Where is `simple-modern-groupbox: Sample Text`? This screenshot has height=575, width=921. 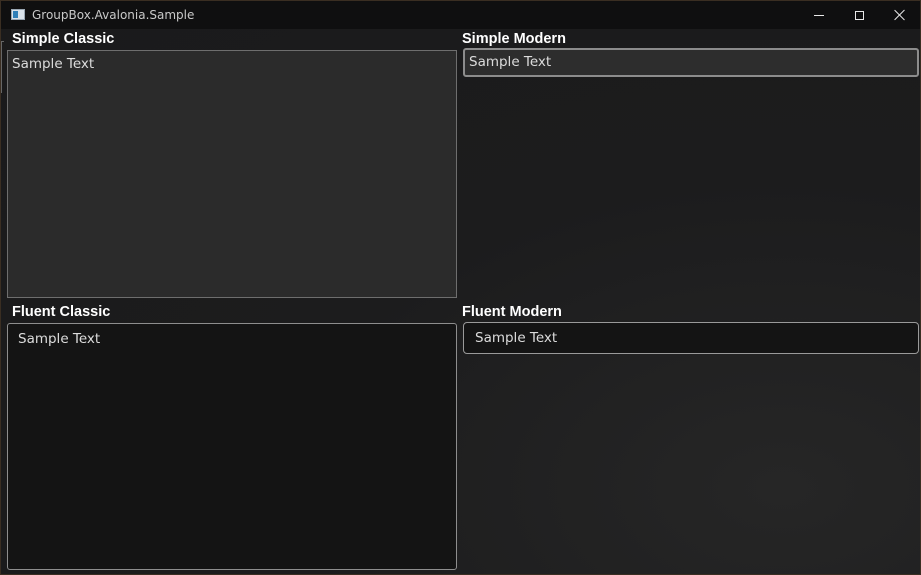
simple-modern-groupbox: Sample Text is located at coordinates (691, 62).